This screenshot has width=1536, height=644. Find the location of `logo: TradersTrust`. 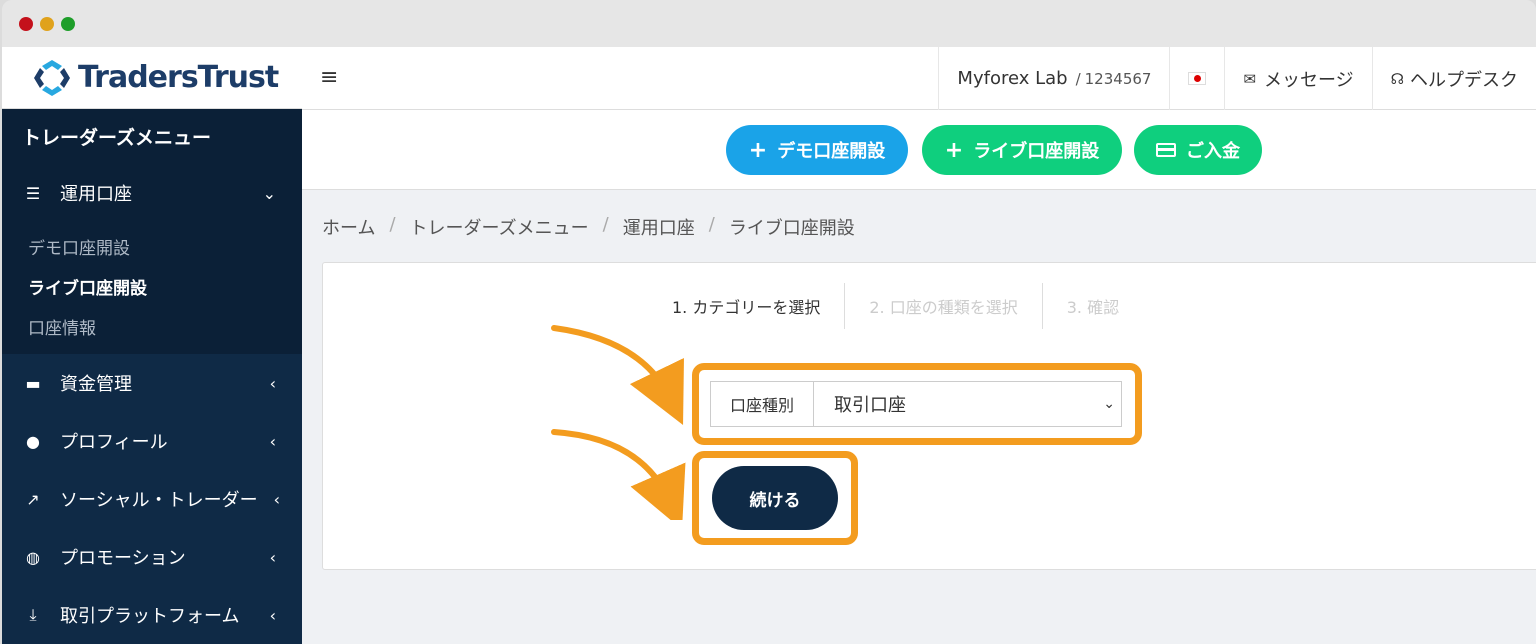

logo: TradersTrust is located at coordinates (152, 78).